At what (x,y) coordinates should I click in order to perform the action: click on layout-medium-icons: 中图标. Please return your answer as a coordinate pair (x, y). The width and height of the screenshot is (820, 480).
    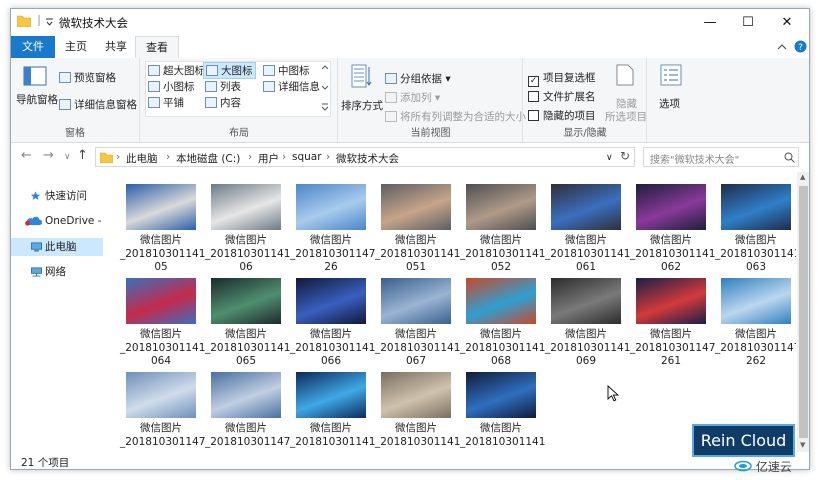
    Looking at the image, I should click on (286, 70).